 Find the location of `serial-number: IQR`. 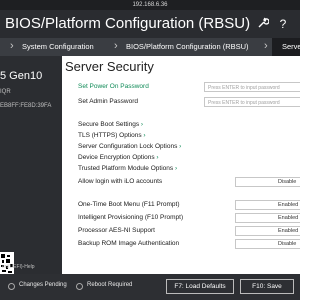

serial-number: IQR is located at coordinates (5, 92).